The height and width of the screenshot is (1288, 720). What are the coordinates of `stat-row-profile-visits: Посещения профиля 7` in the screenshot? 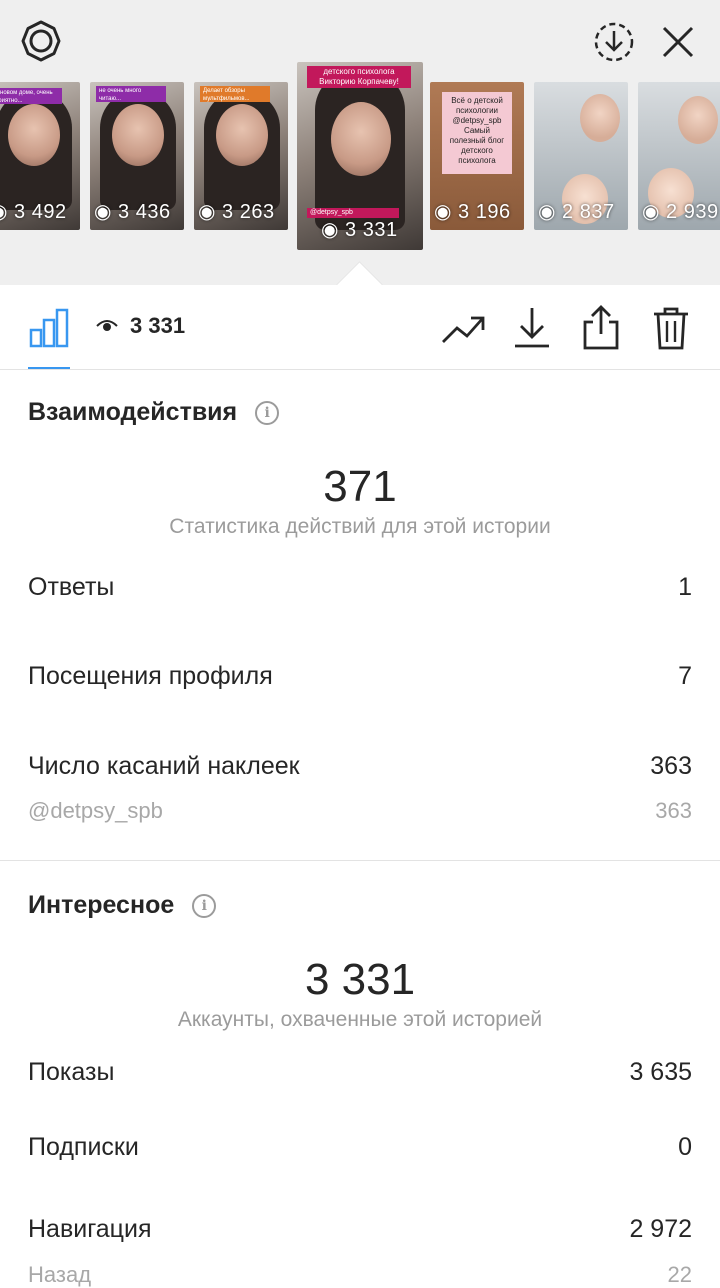 It's located at (360, 676).